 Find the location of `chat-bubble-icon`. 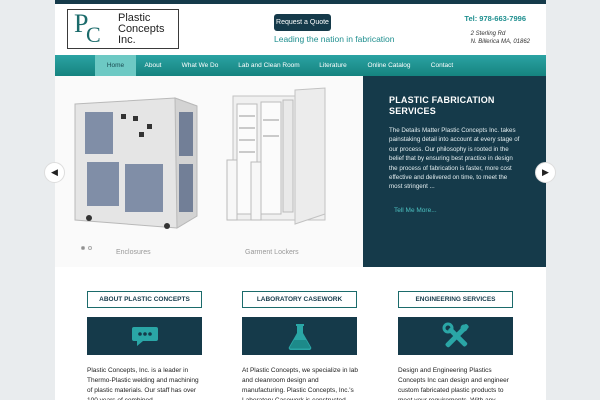

chat-bubble-icon is located at coordinates (144, 336).